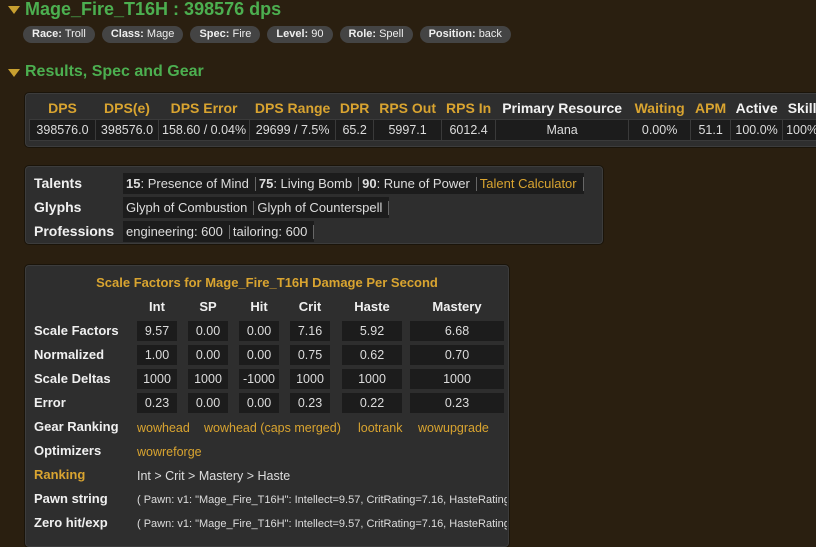 This screenshot has width=816, height=547. I want to click on column-sp: SP, so click(208, 306).